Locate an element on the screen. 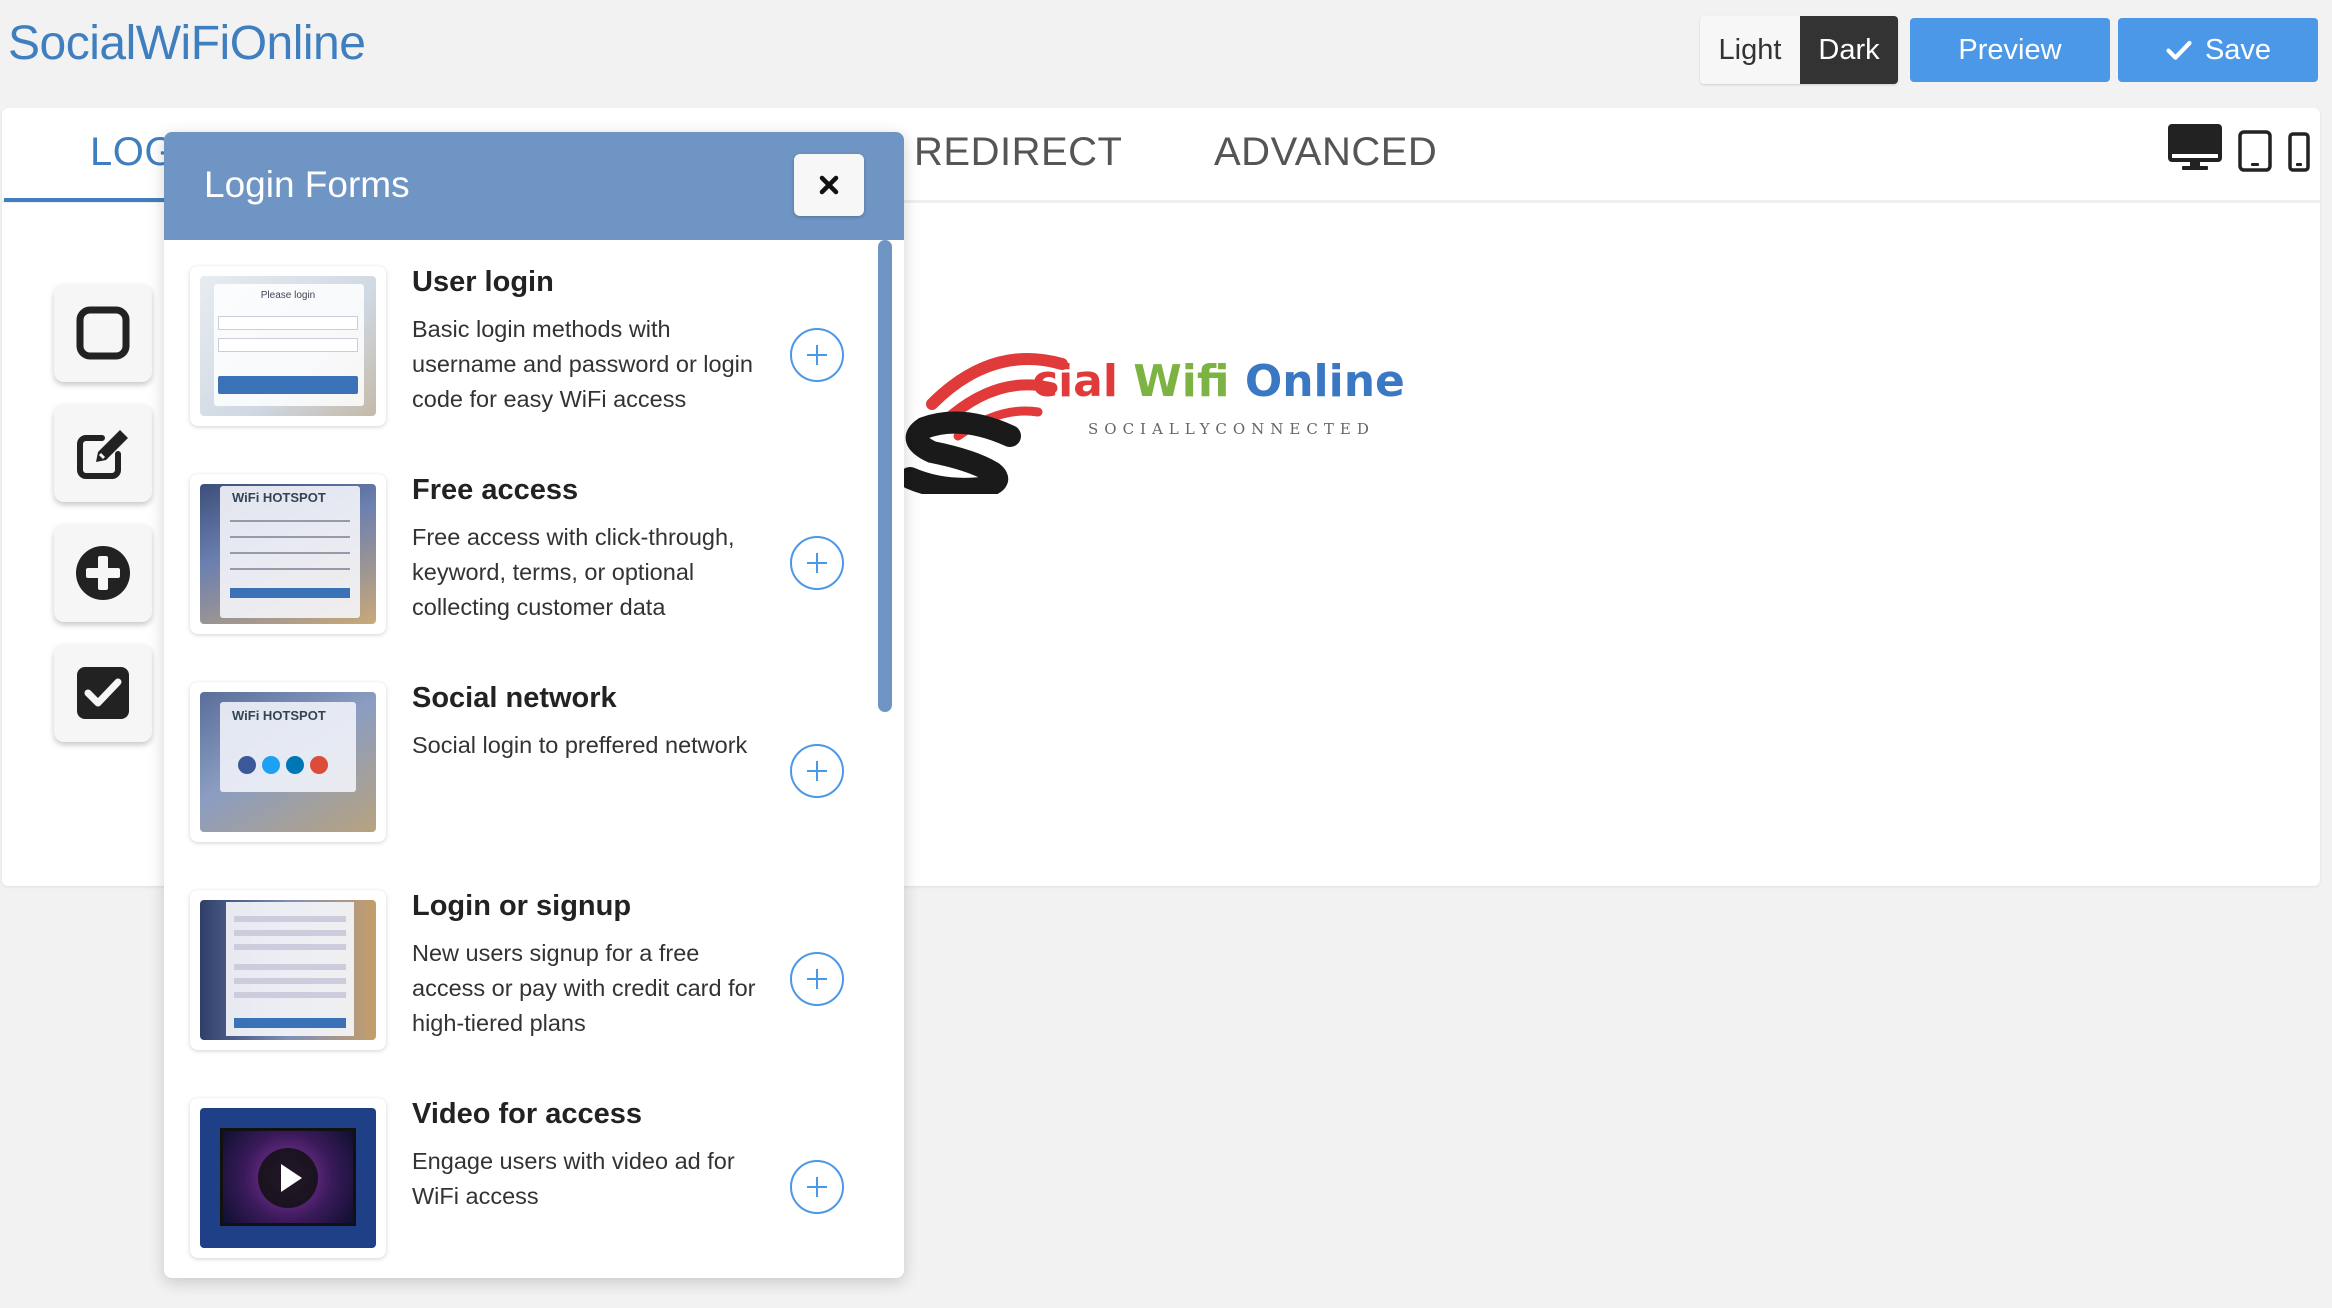 The height and width of the screenshot is (1308, 2332). square-icon is located at coordinates (103, 333).